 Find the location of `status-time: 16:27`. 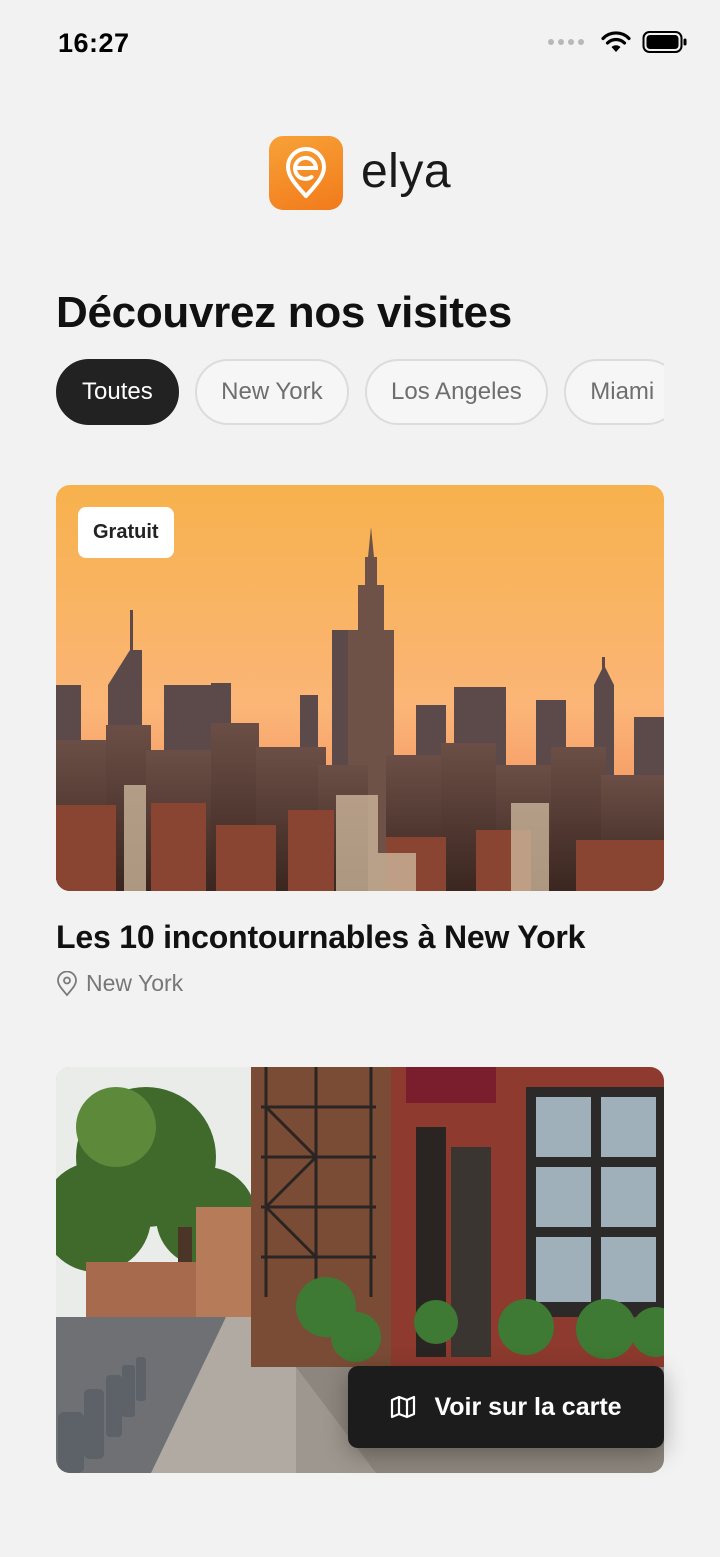

status-time: 16:27 is located at coordinates (94, 43).